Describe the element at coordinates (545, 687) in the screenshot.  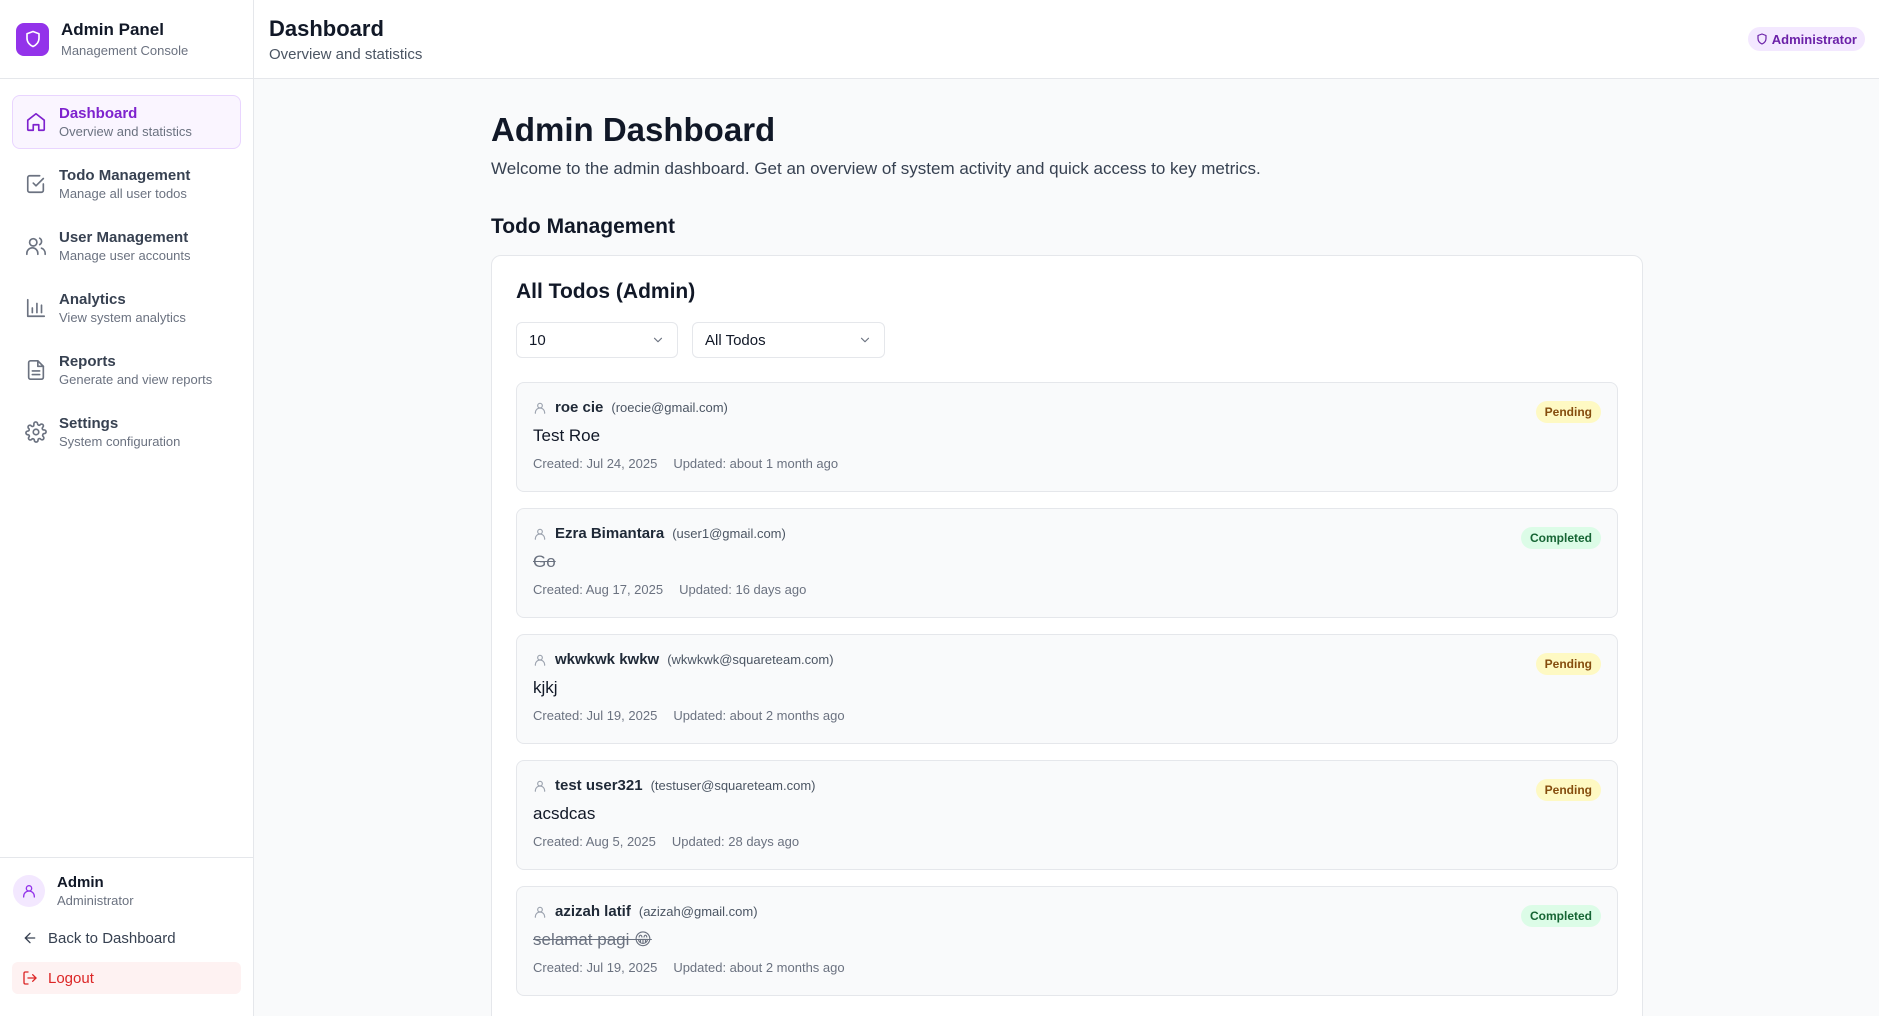
I see `todo-title: kjkj` at that location.